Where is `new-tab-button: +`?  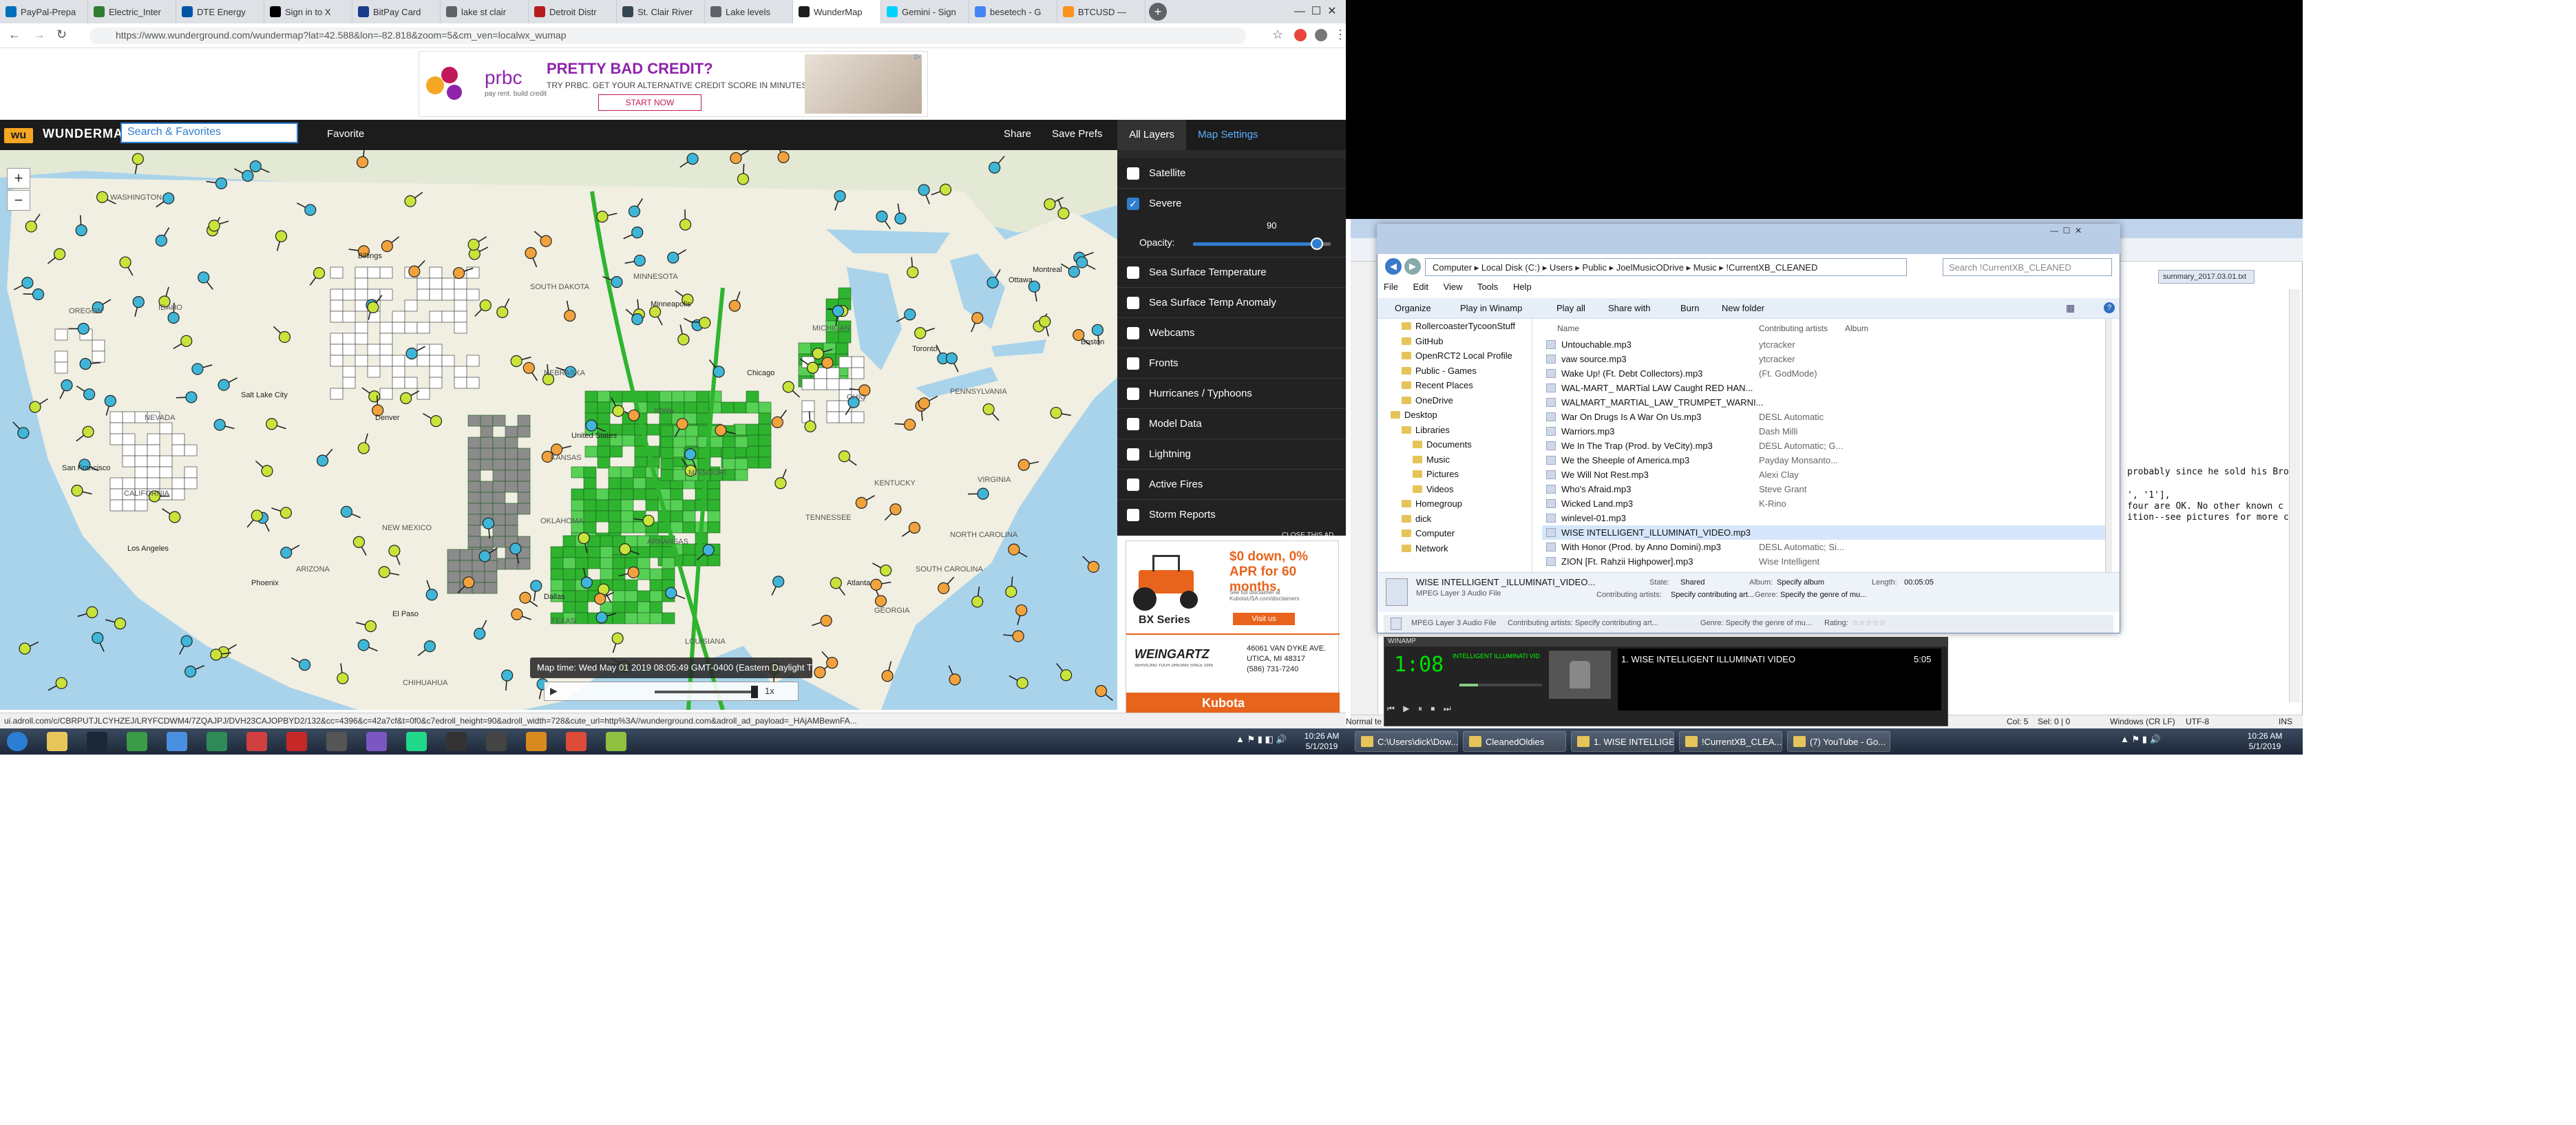
new-tab-button: + is located at coordinates (1158, 11).